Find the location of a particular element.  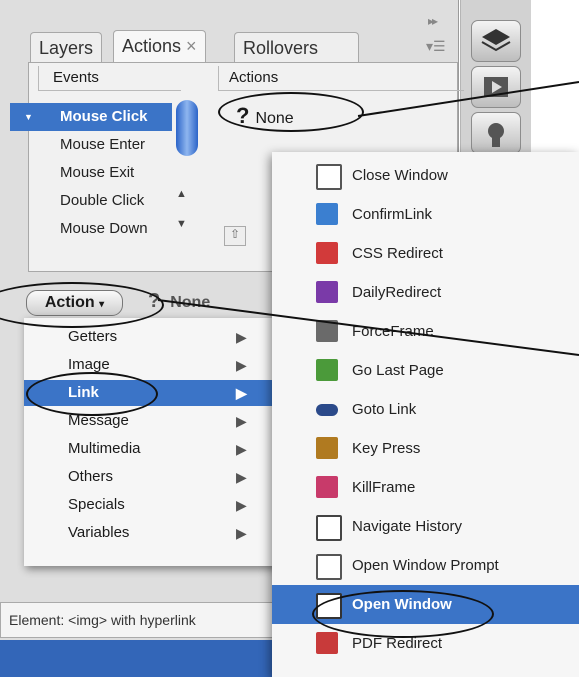

callout-line-action is located at coordinates (368, 327).